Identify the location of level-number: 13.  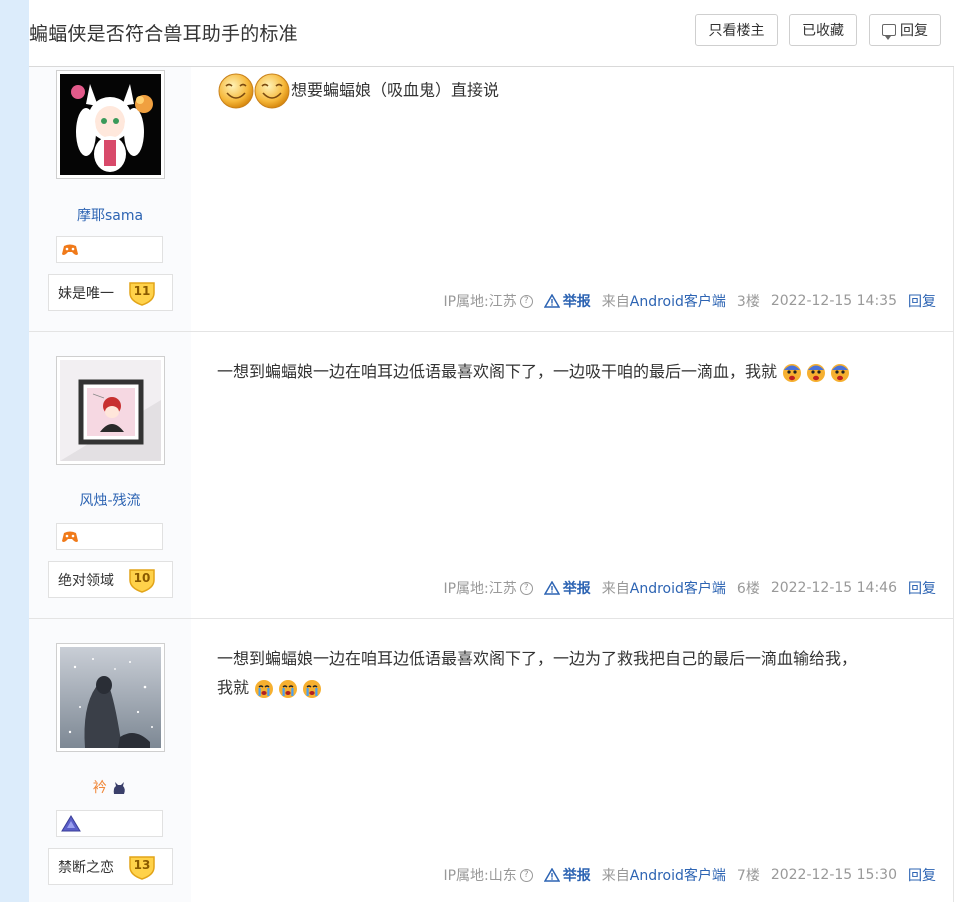
(142, 864).